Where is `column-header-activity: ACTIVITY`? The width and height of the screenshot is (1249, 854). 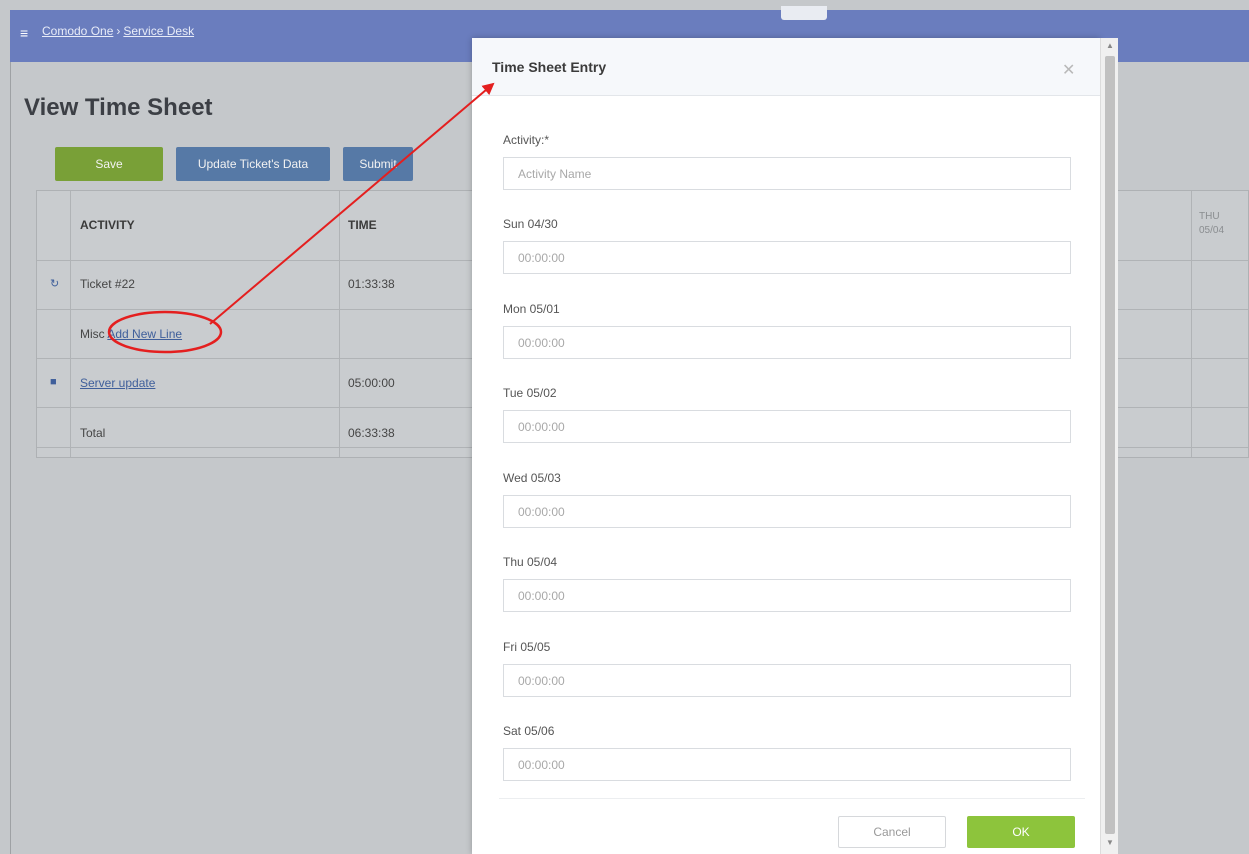
column-header-activity: ACTIVITY is located at coordinates (107, 225).